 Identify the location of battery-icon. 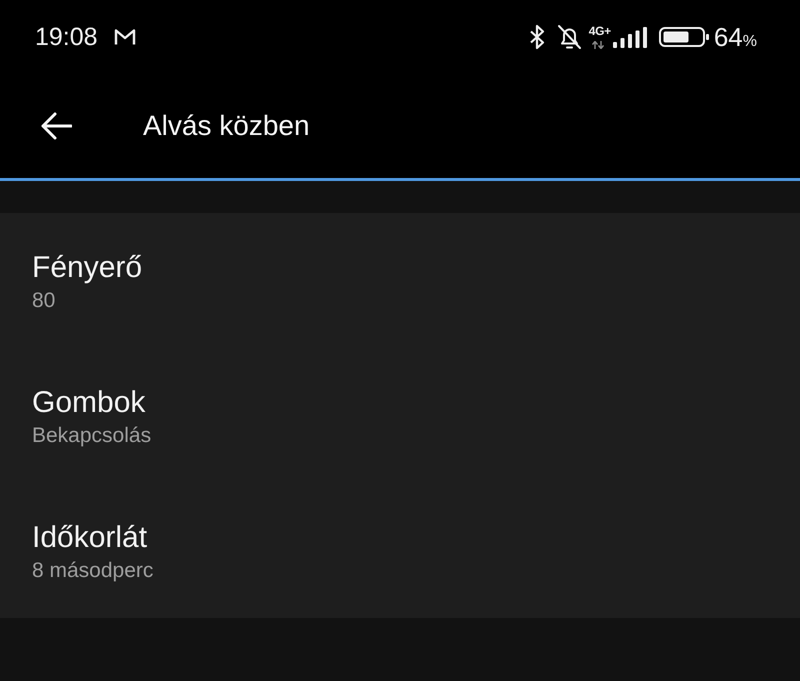
(683, 37).